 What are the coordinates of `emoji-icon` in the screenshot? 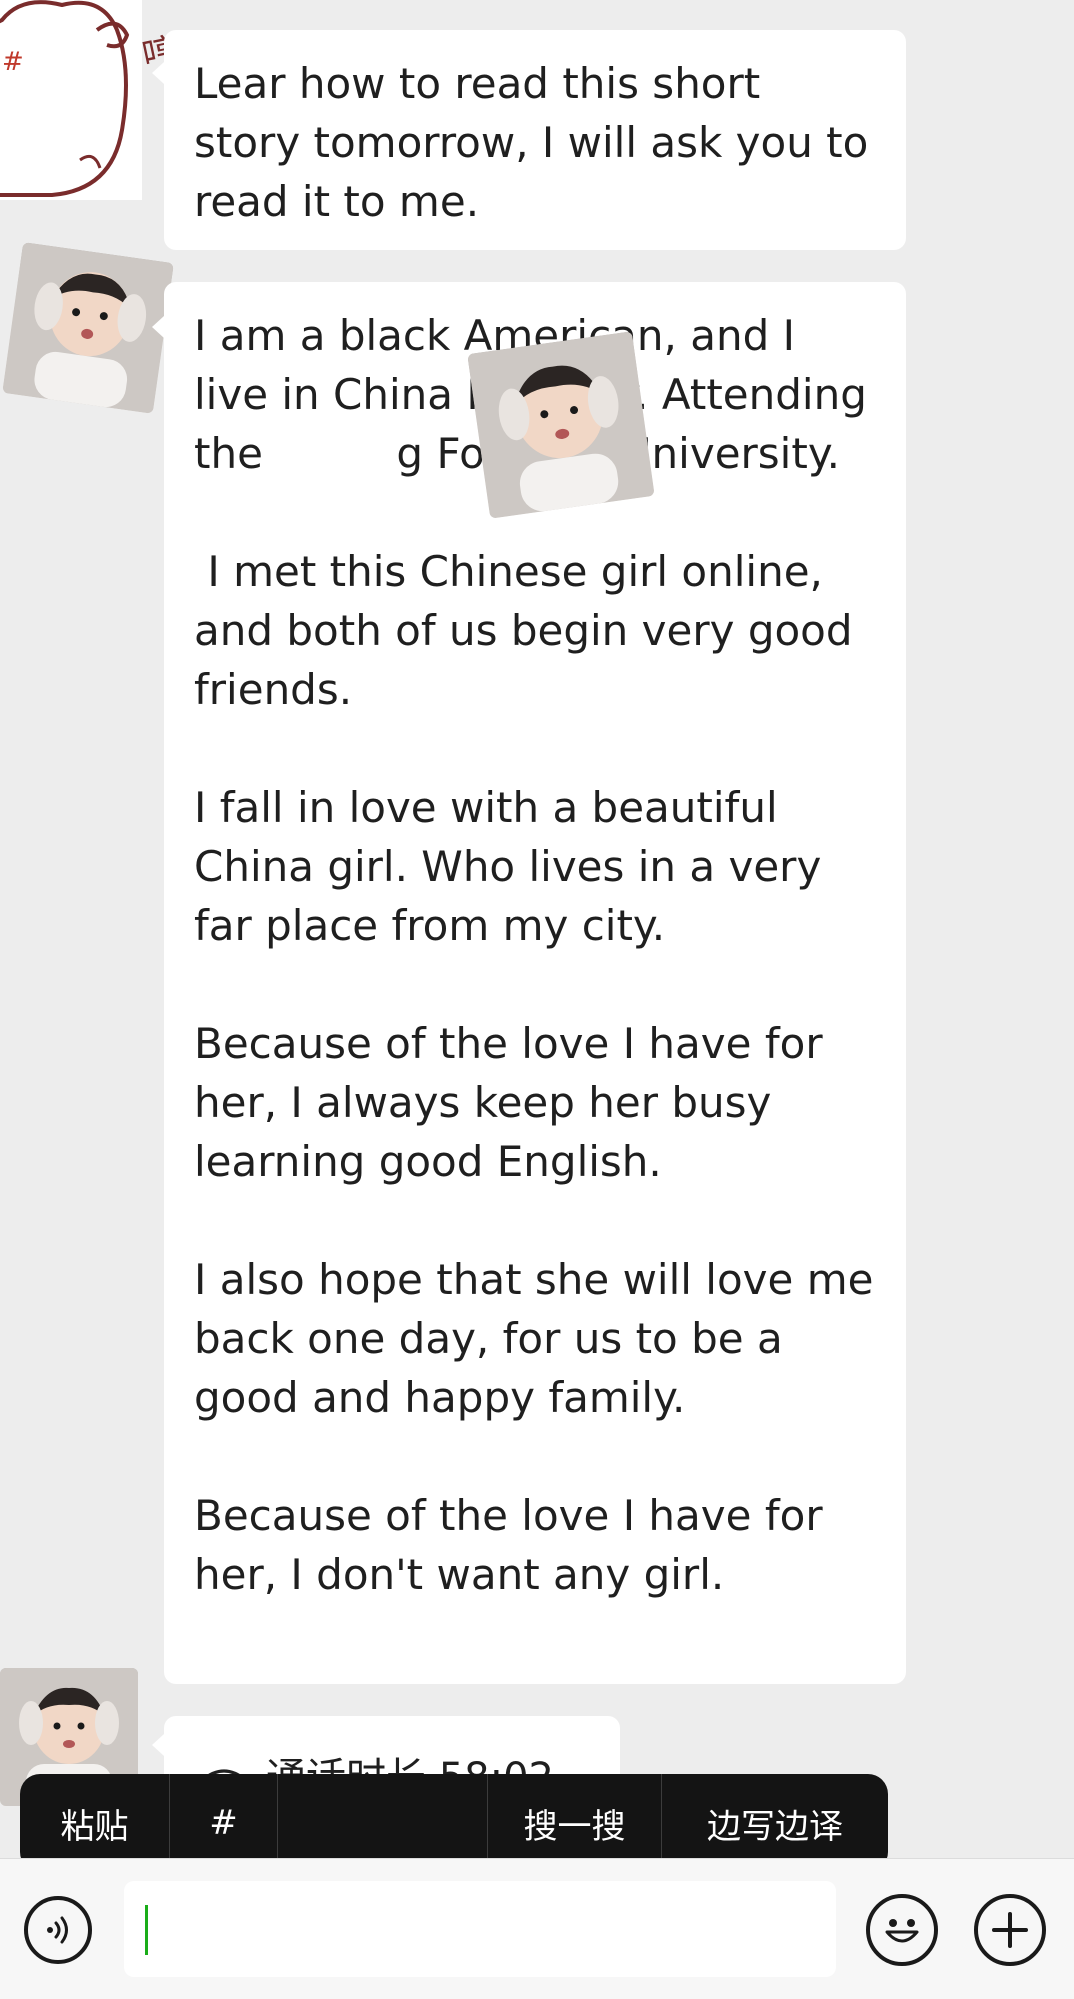 It's located at (902, 1931).